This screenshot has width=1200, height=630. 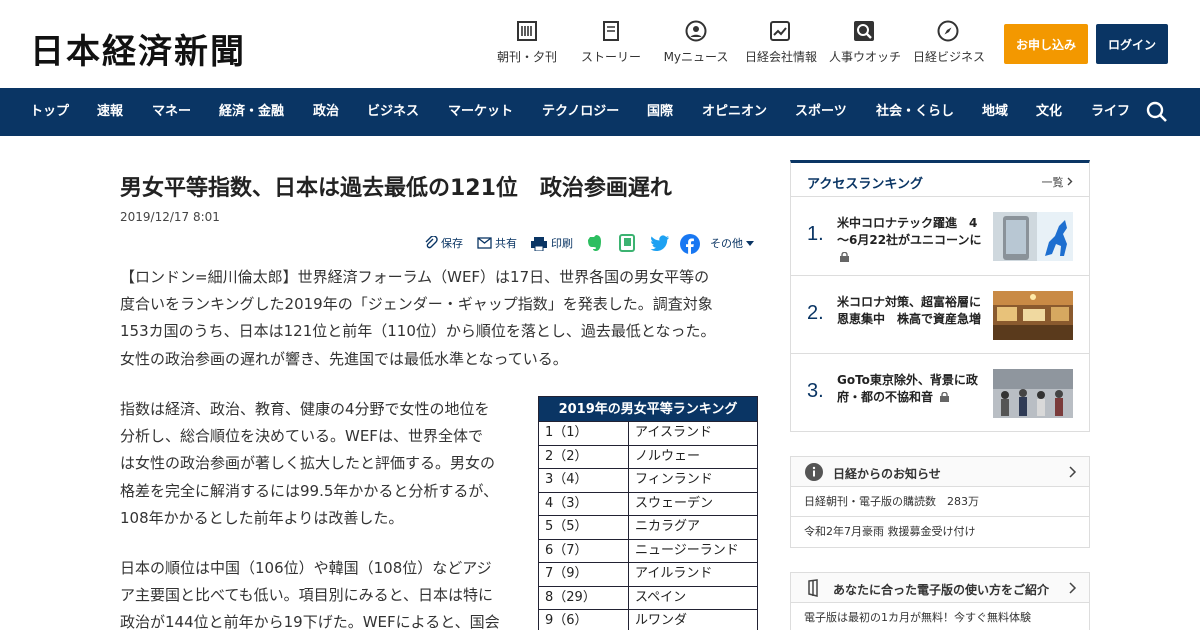 I want to click on service-newspaper: 朝刊・夕刊, so click(x=527, y=42).